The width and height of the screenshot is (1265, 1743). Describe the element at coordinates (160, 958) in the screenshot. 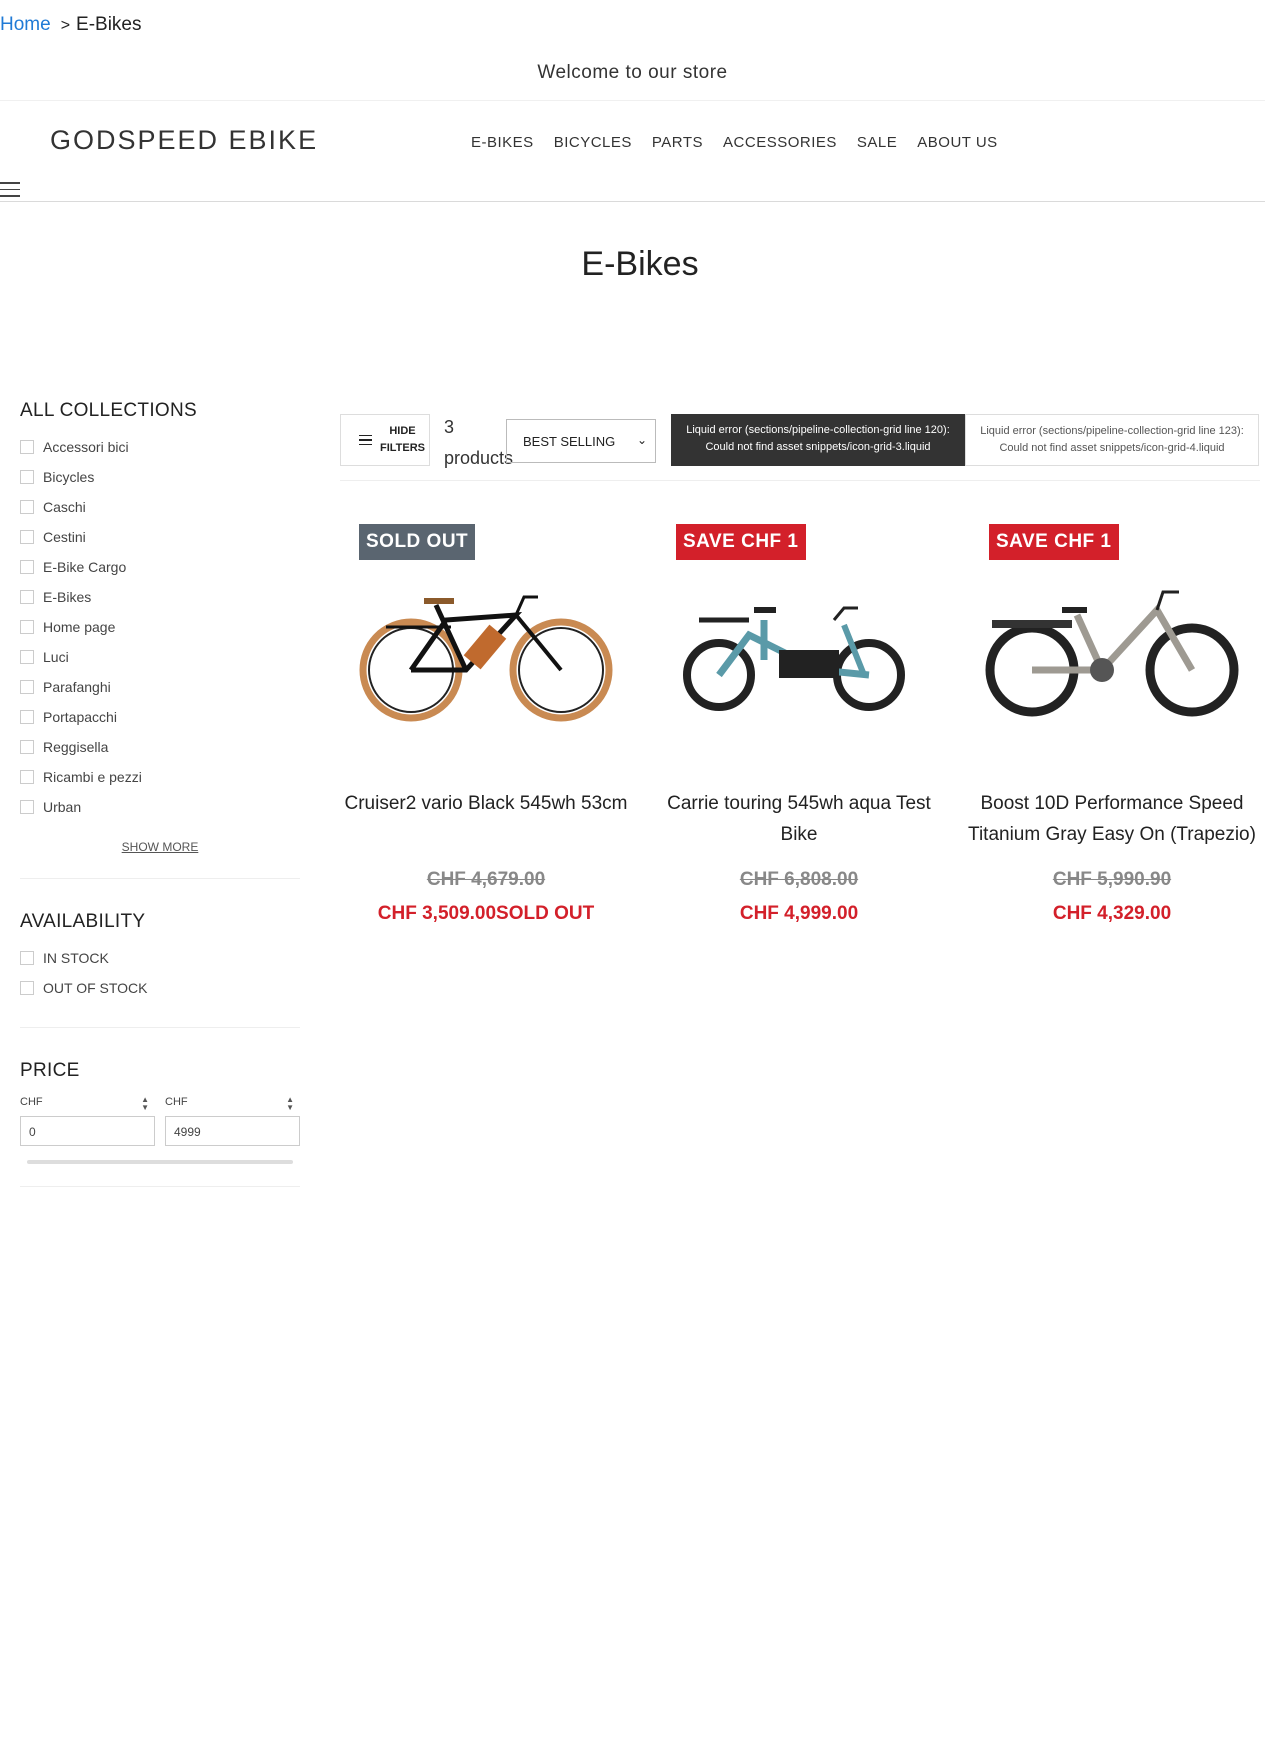

I see `filter-option-in-stock: IN STOCK` at that location.